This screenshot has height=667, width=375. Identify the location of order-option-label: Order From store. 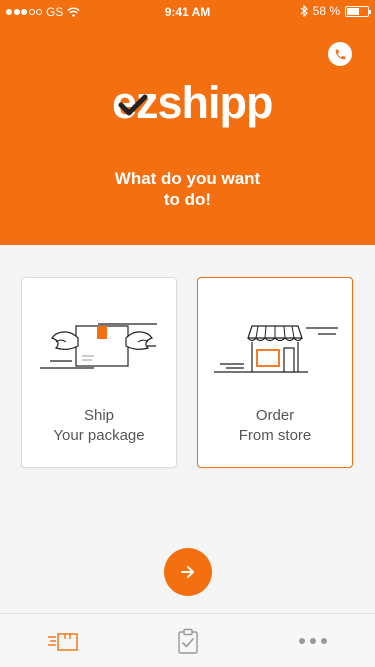
(275, 426).